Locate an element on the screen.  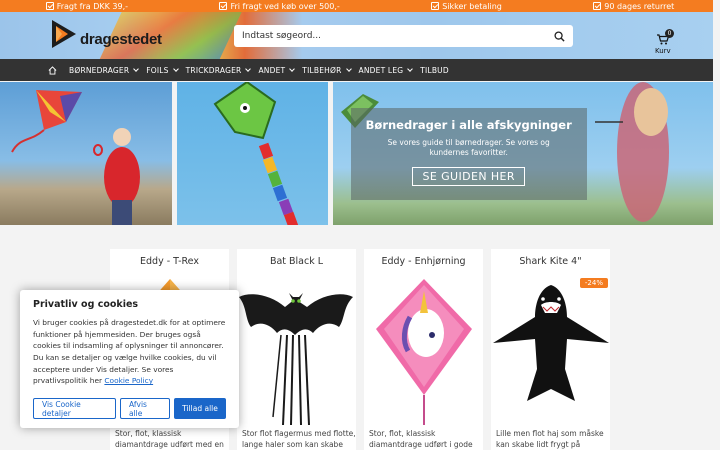
cart-button: 0 Kurv is located at coordinates (664, 42).